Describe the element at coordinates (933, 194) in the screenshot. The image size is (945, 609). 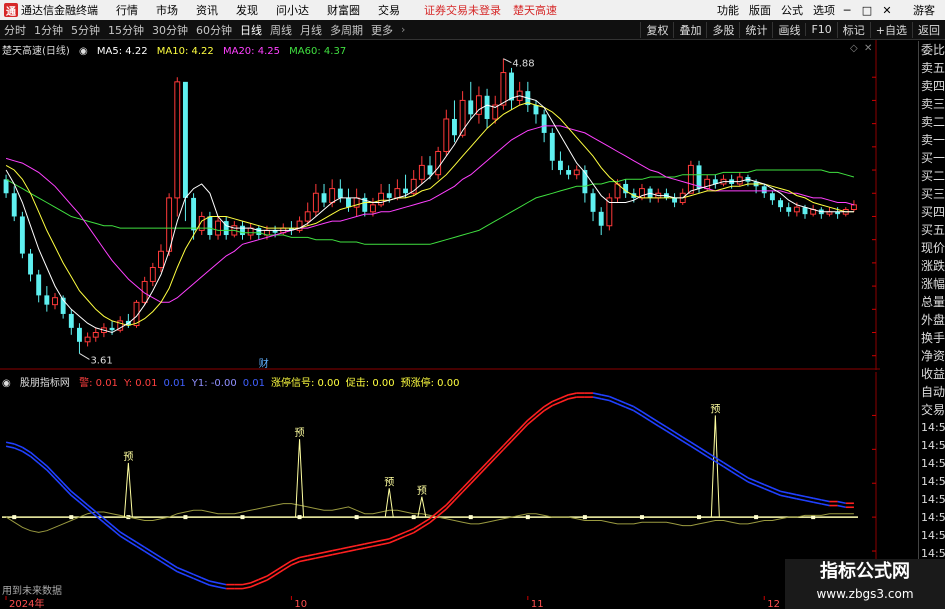
I see `sidebar-item-8: 买三` at that location.